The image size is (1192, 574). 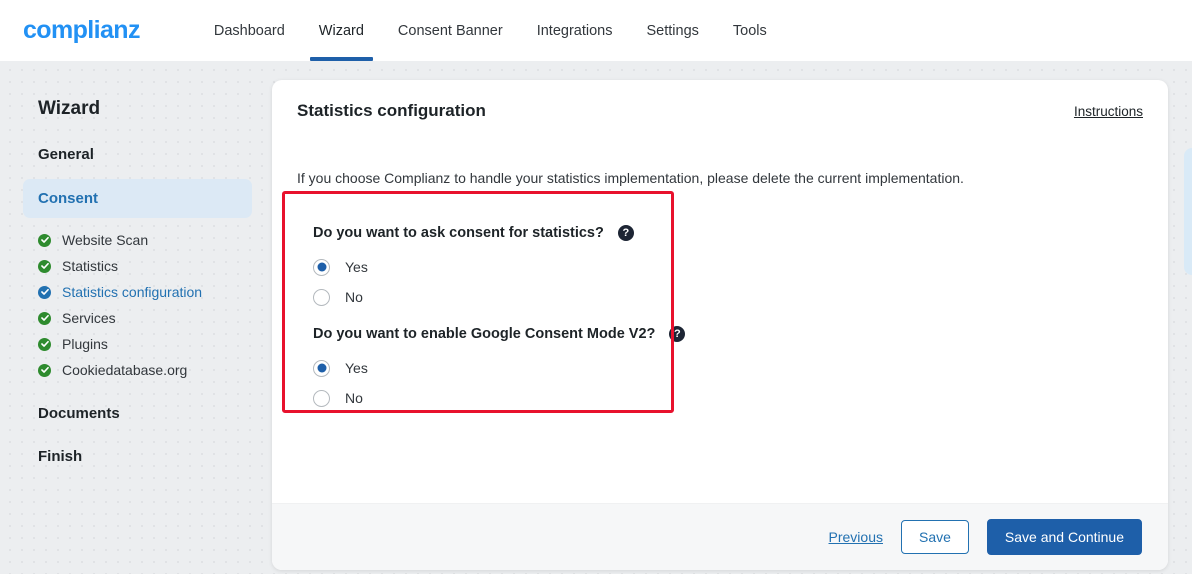 I want to click on sidebar-sub-label: Cookiedatabase.org, so click(x=125, y=370).